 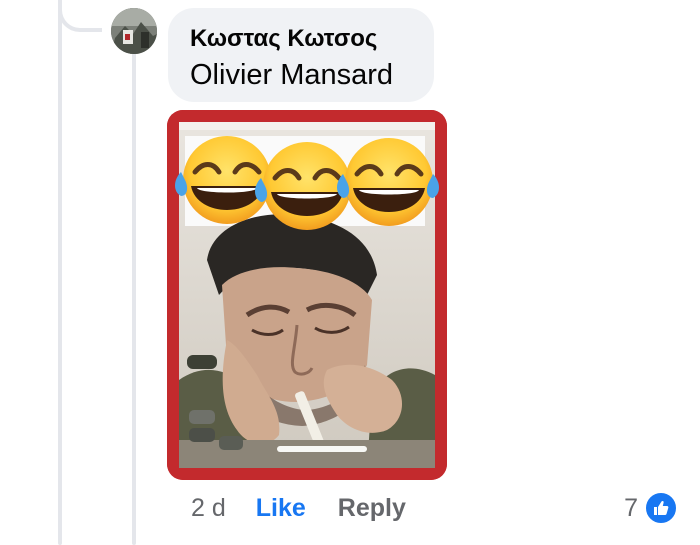 I want to click on comment-actions: 2 d Like Reply, so click(x=298, y=508).